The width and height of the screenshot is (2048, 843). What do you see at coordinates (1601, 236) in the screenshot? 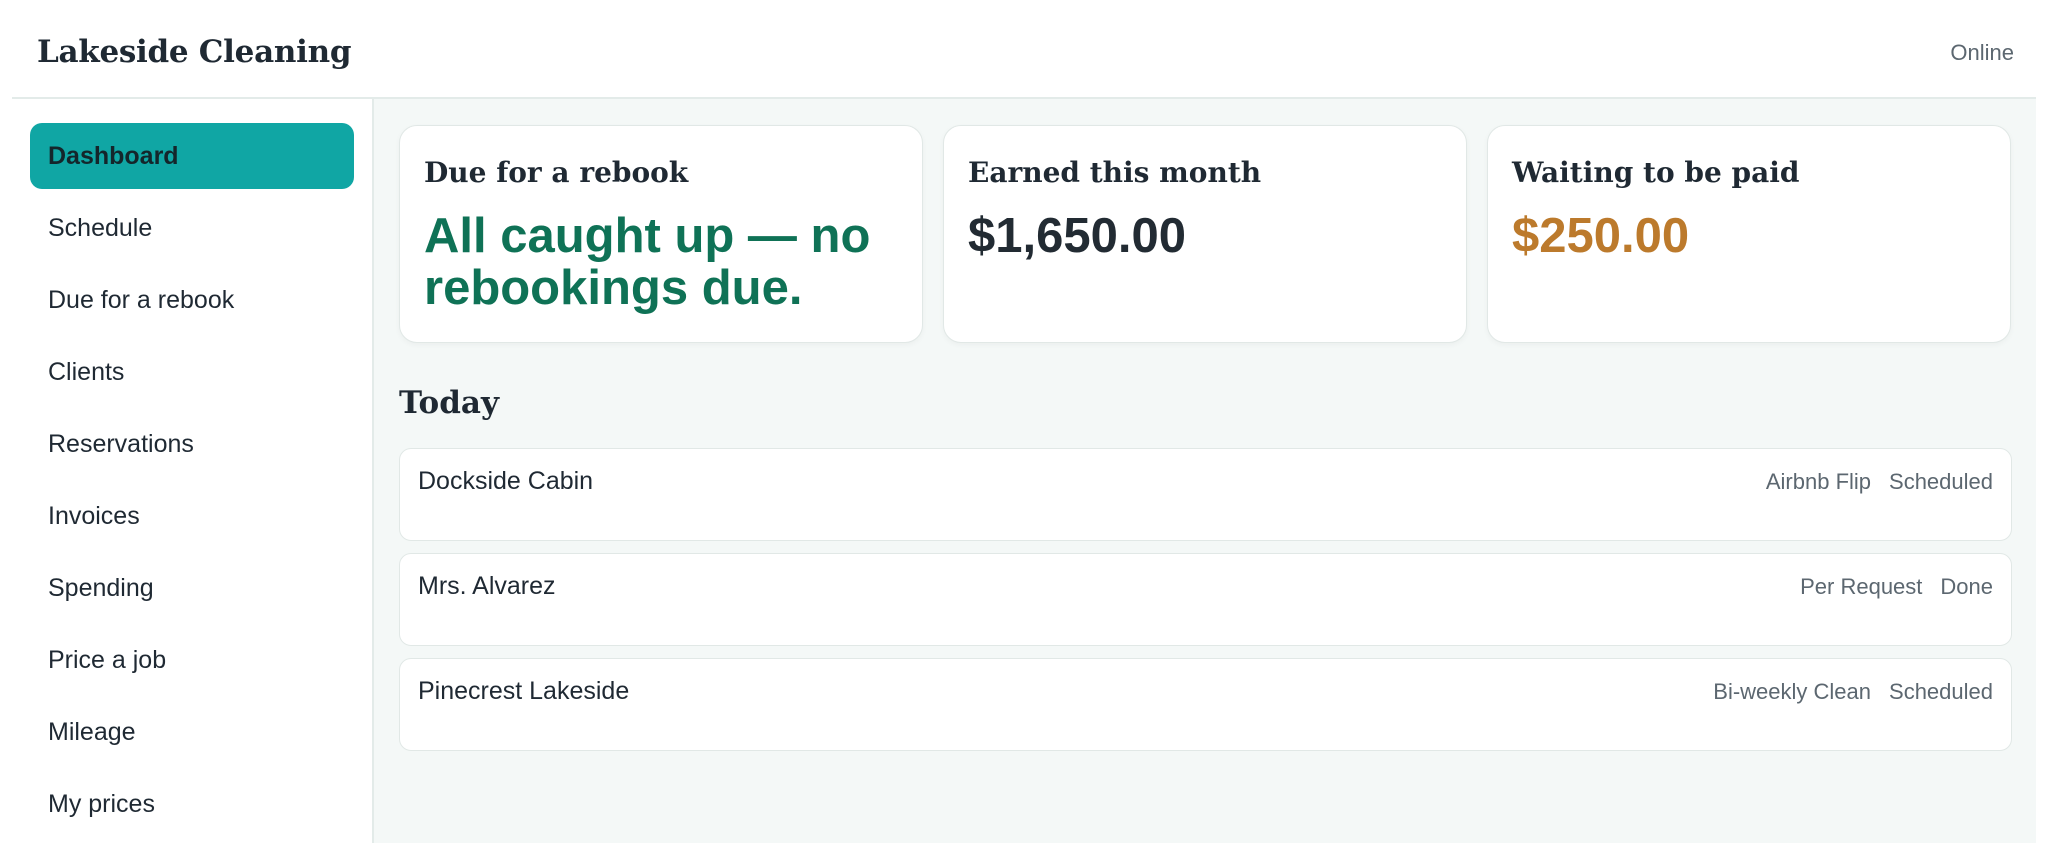
I see `card-value: $250.00` at bounding box center [1601, 236].